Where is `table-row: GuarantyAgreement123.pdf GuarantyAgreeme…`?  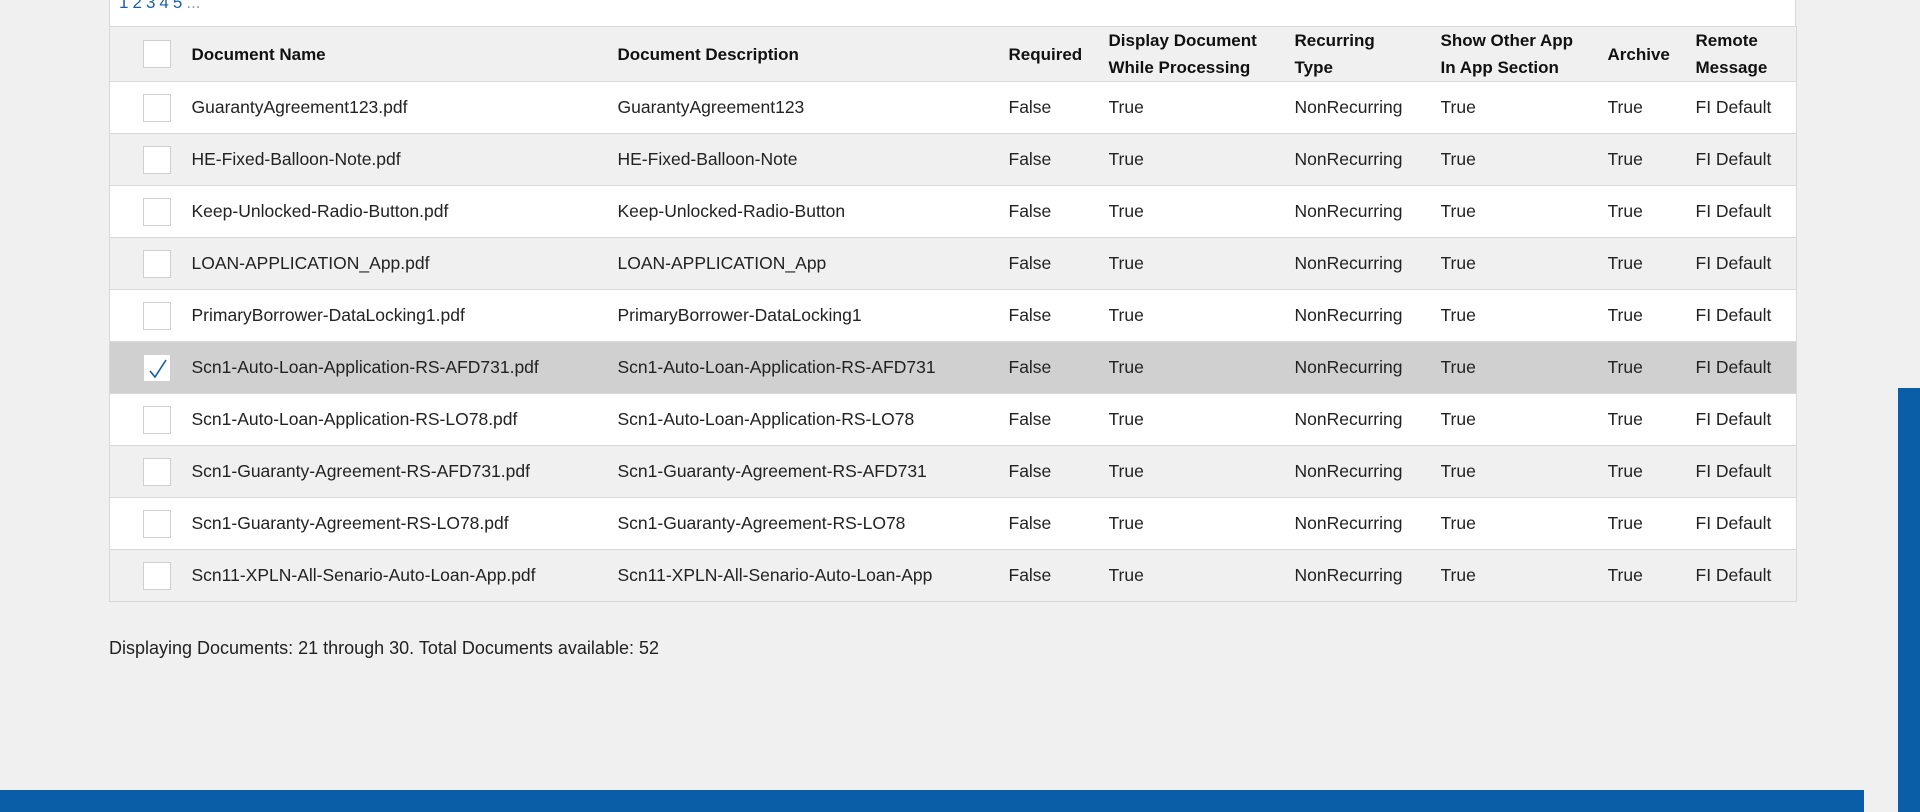
table-row: GuarantyAgreement123.pdf GuarantyAgreeme… is located at coordinates (953, 107).